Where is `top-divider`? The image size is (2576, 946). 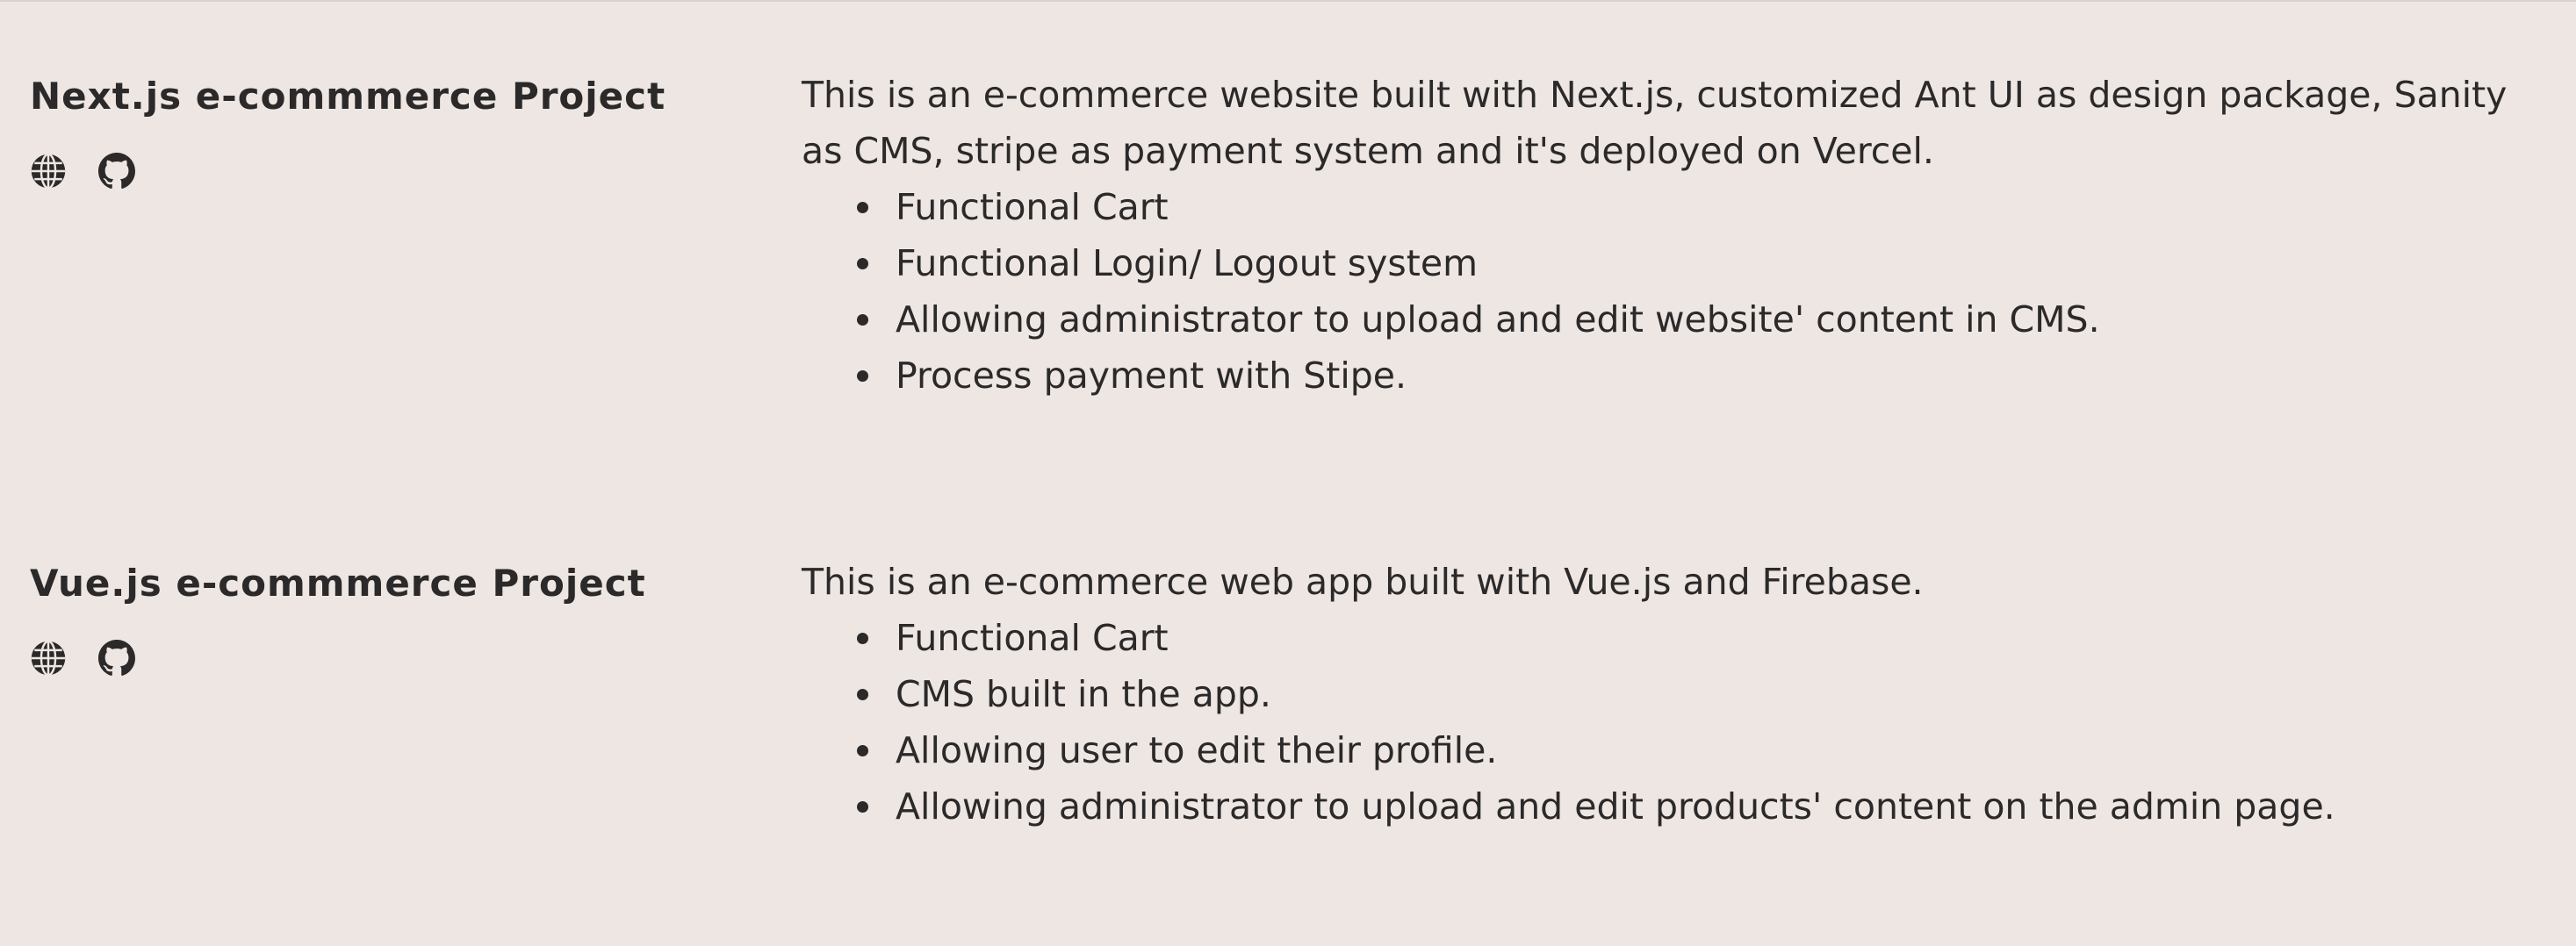
top-divider is located at coordinates (1288, 1).